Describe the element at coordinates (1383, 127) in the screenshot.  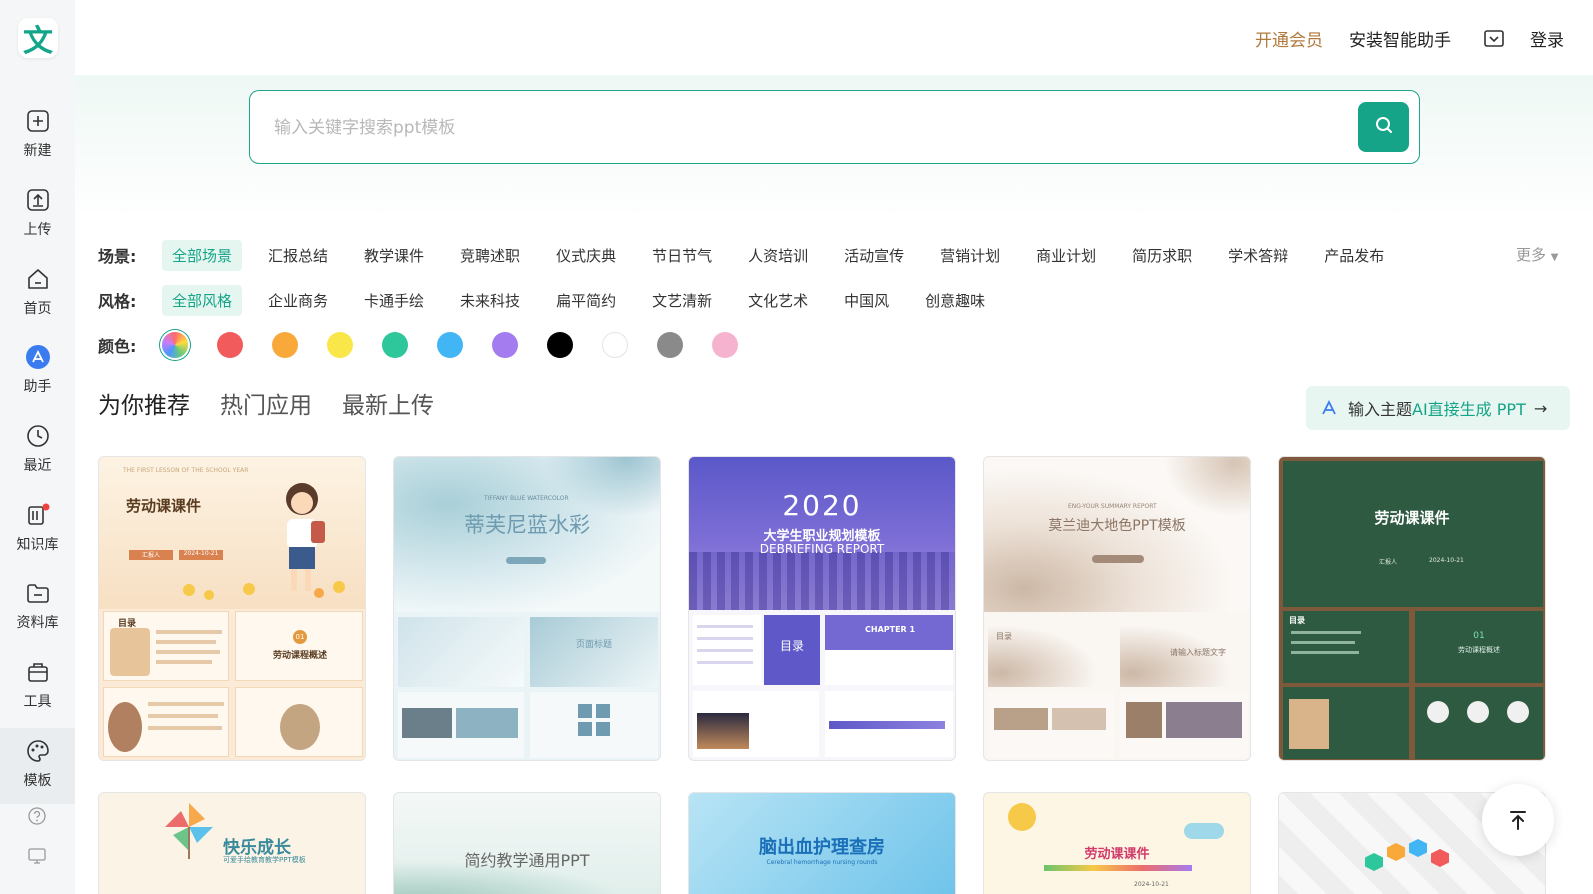
I see `search-button` at that location.